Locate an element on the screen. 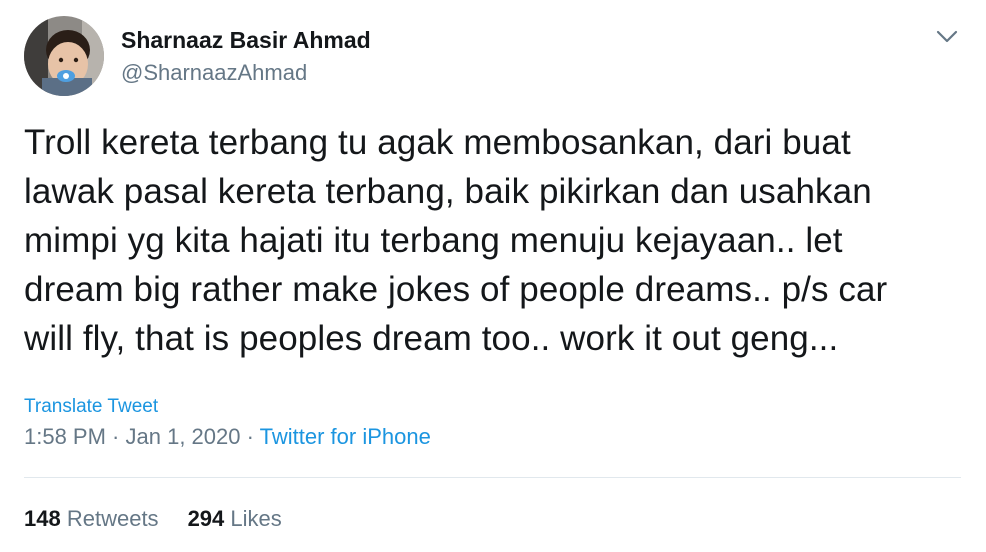 The image size is (986, 552). avatar is located at coordinates (64, 56).